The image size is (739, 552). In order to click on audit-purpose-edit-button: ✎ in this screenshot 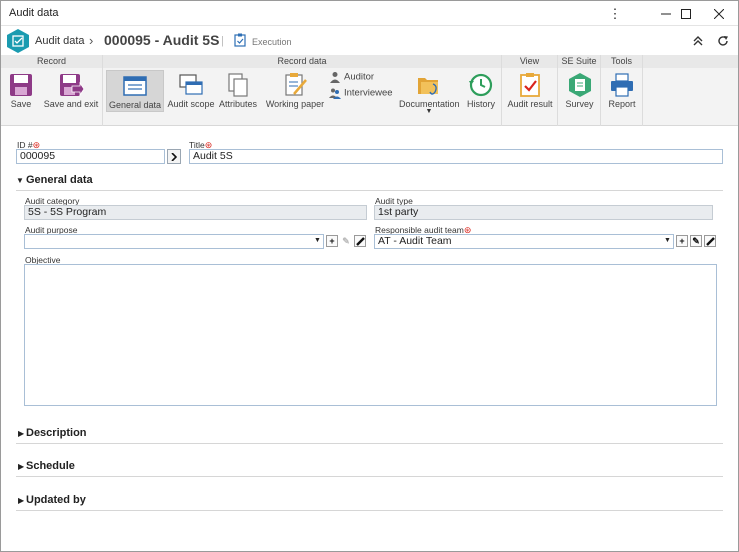, I will do `click(346, 241)`.